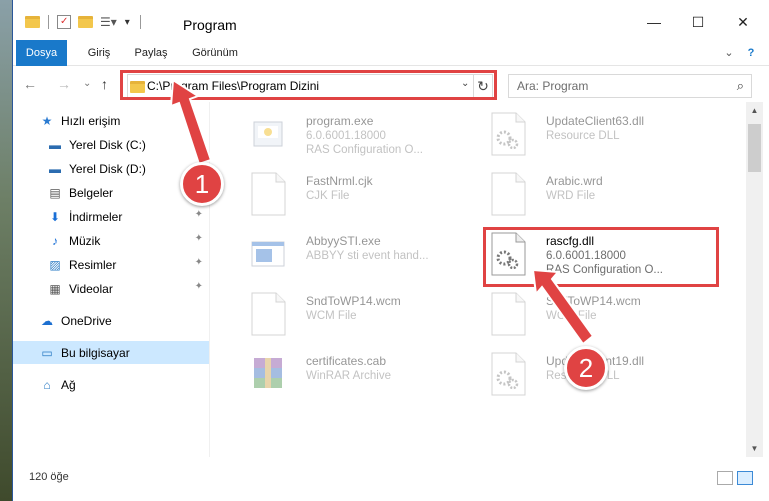 This screenshot has height=501, width=769. Describe the element at coordinates (553, 86) in the screenshot. I see `search-placeholder: Ara: Program` at that location.